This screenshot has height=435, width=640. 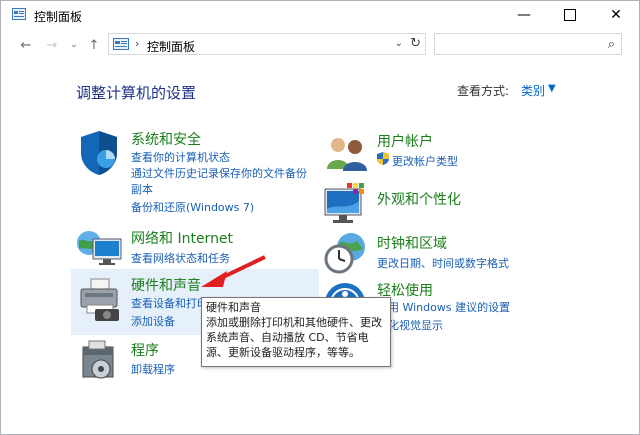 I want to click on title-bar: 控制面板 — ✕, so click(x=320, y=15).